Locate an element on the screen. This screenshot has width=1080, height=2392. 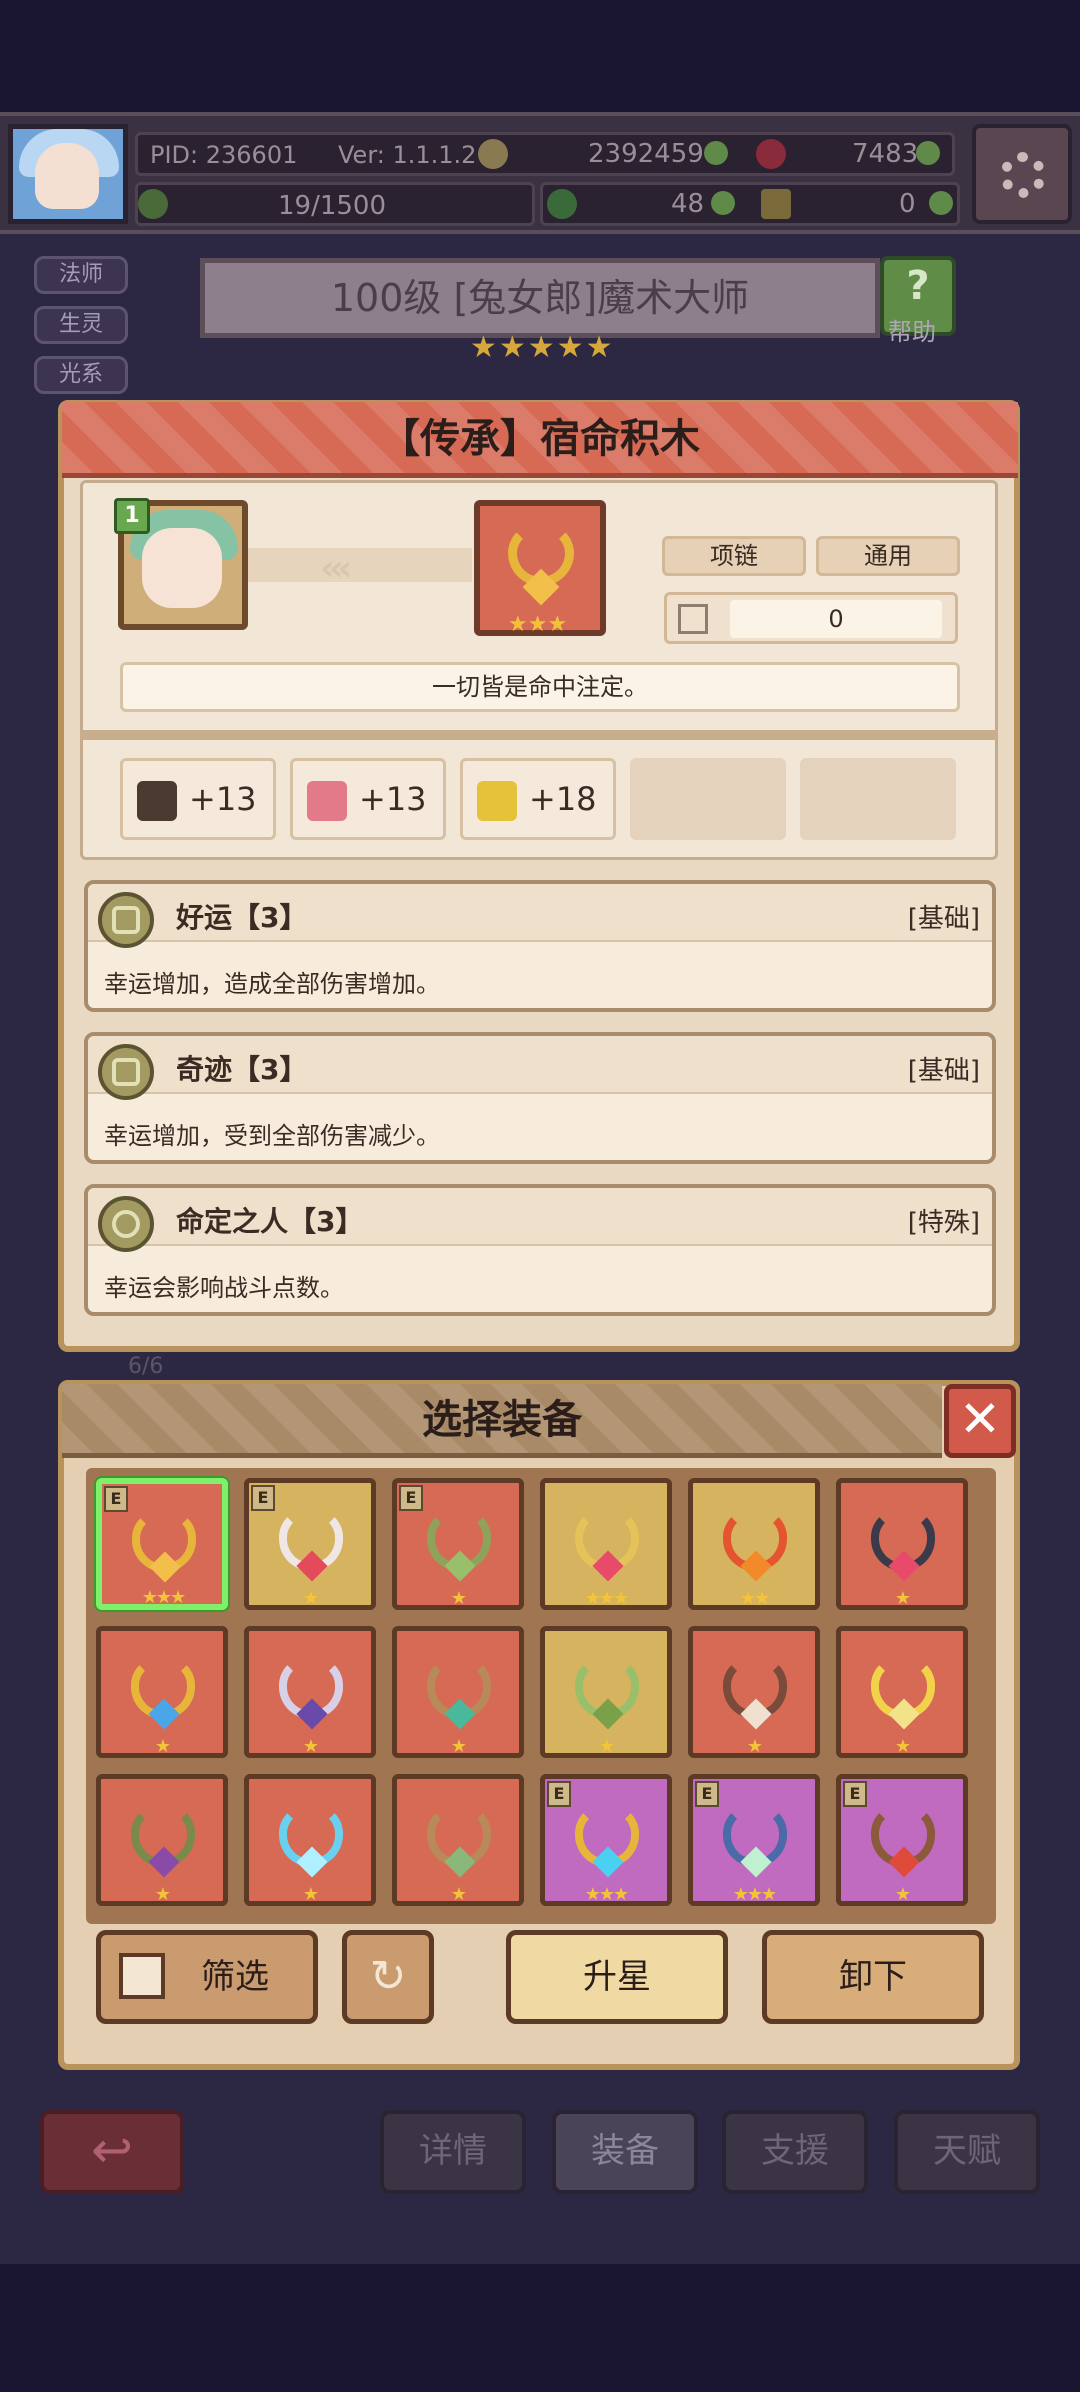
skill-card: 奇迹【3】 [基础] 幸运增加，受到全部伤害减少。 is located at coordinates (540, 1098).